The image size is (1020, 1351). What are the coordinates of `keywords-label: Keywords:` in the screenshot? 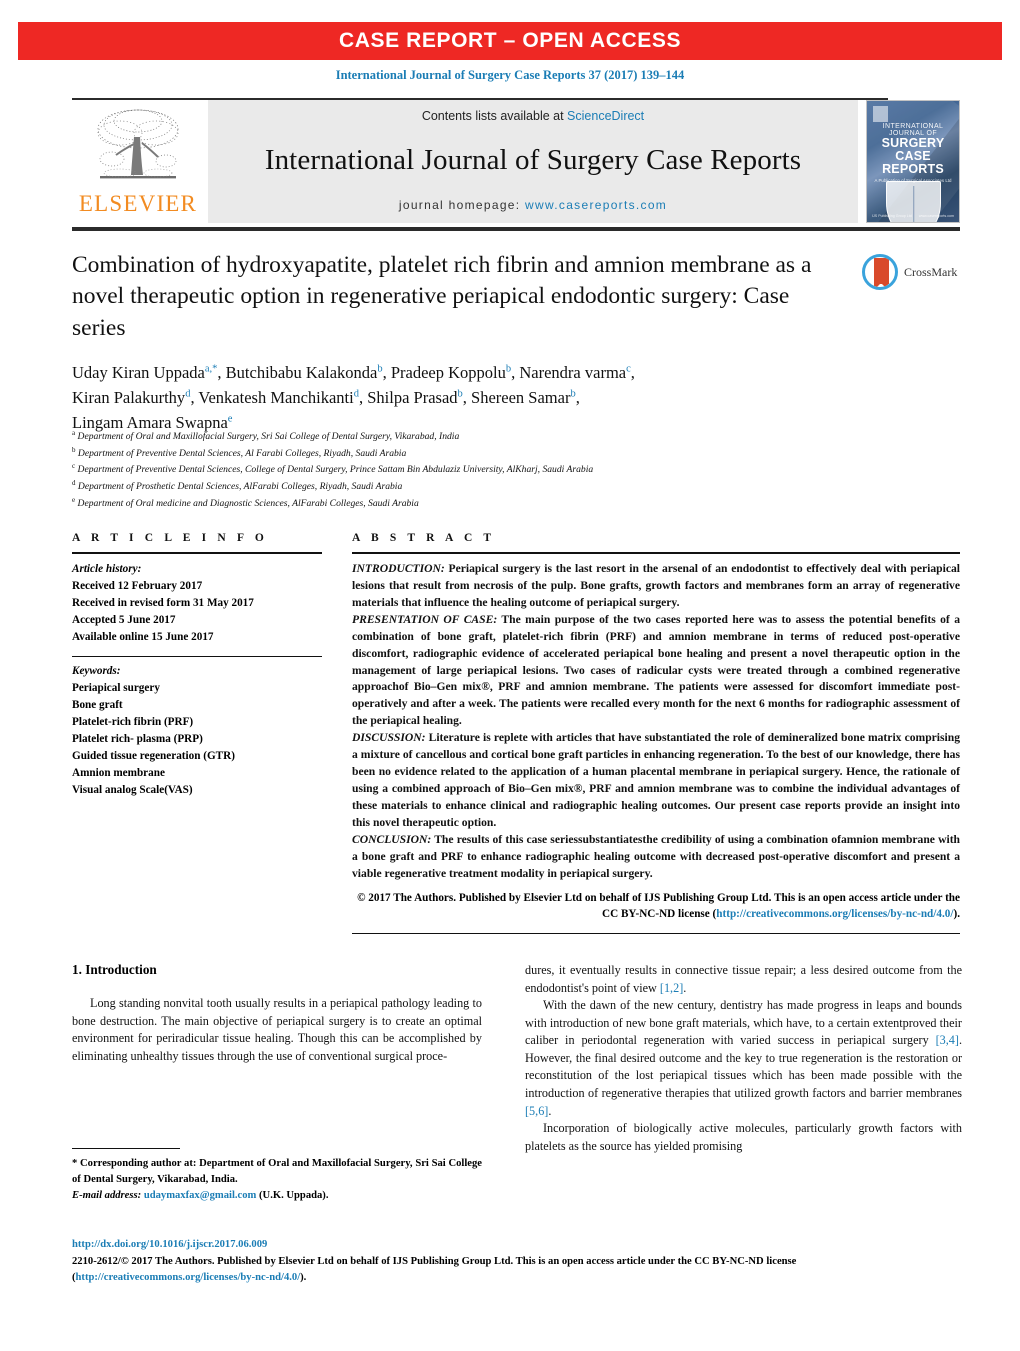 It's located at (96, 671).